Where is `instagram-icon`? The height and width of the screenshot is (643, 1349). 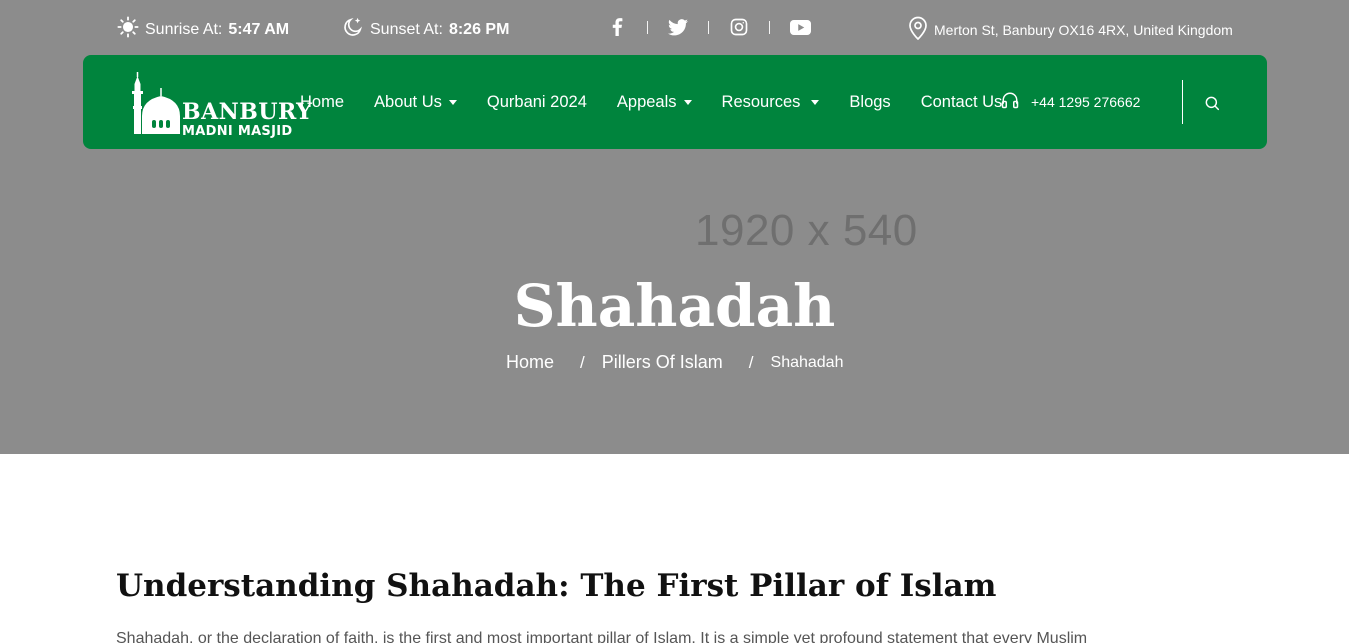 instagram-icon is located at coordinates (739, 27).